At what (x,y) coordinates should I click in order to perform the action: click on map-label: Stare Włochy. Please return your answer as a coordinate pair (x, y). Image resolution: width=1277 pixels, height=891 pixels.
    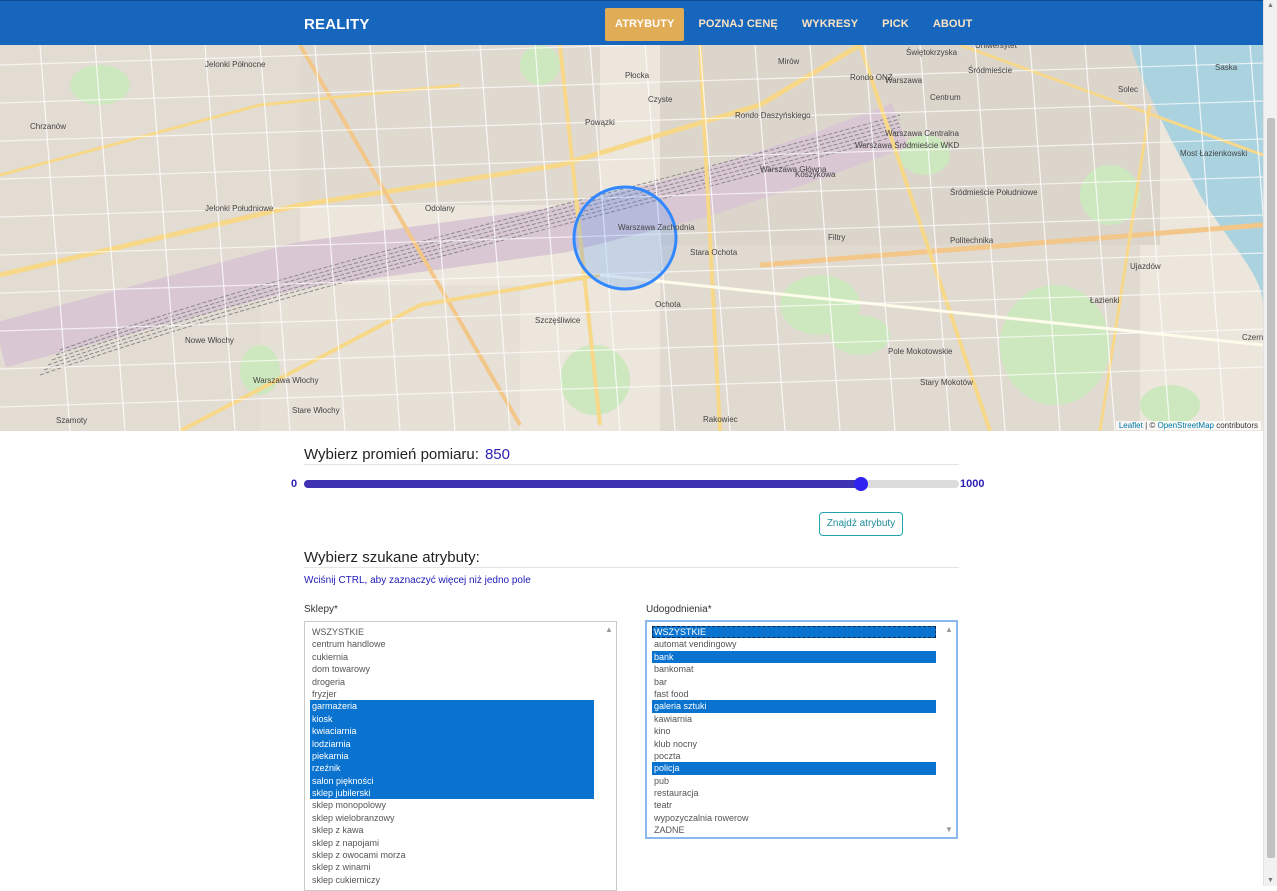
    Looking at the image, I should click on (316, 410).